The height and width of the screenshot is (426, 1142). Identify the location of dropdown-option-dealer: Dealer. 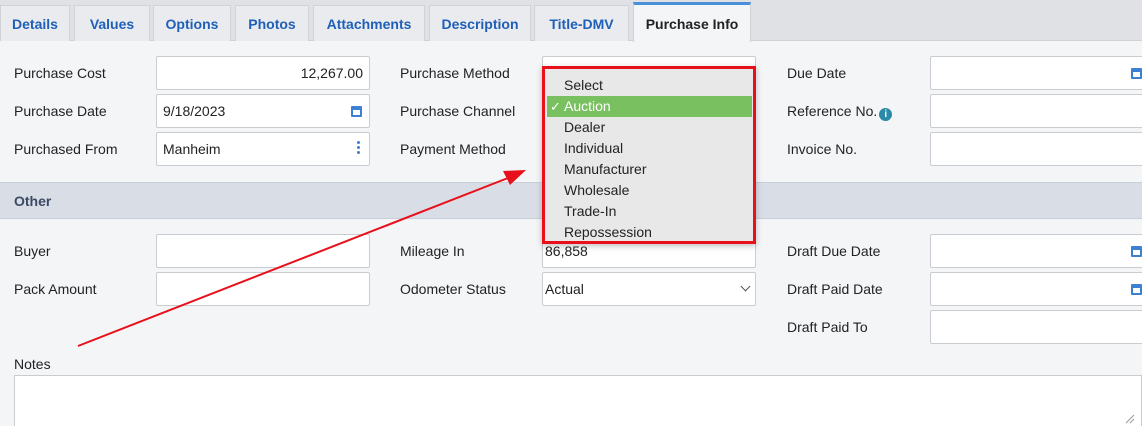
(649, 127).